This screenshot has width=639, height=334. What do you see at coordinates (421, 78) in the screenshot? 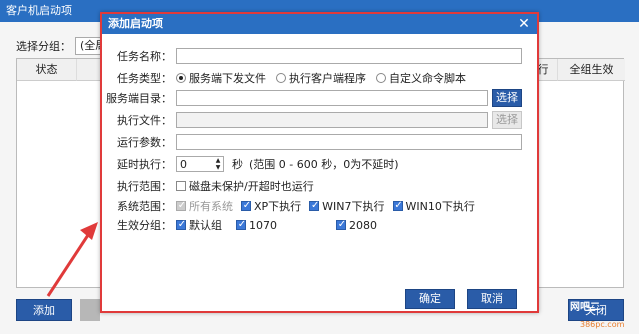
I see `radio-custom-script: 自定义命令脚本` at bounding box center [421, 78].